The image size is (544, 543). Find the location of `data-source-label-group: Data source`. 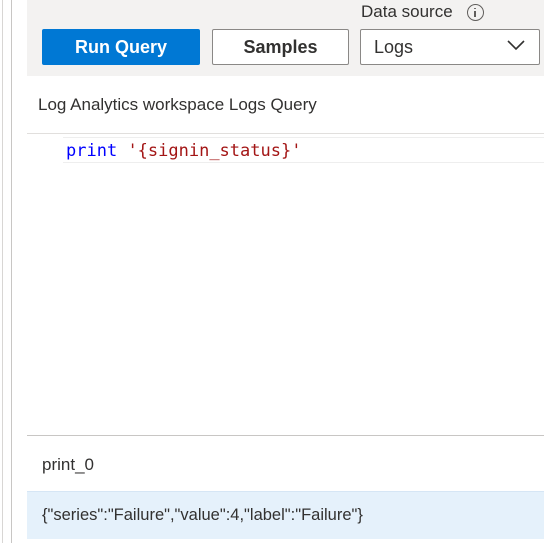

data-source-label-group: Data source is located at coordinates (422, 12).